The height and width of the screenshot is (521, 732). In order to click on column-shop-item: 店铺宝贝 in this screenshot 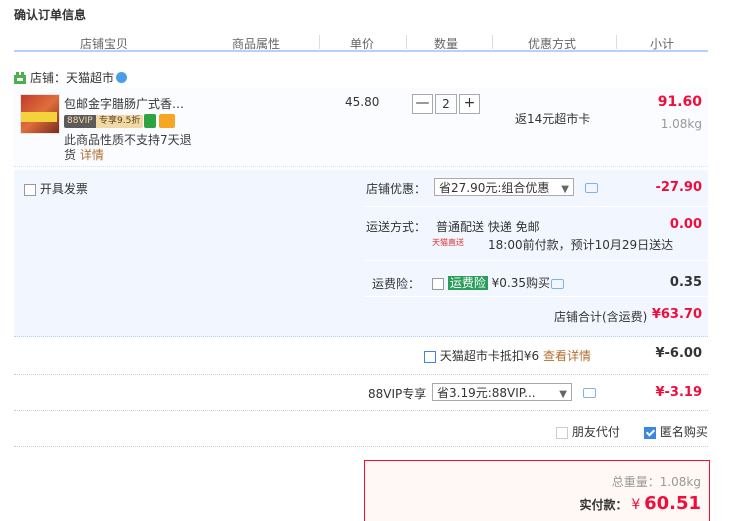, I will do `click(104, 44)`.